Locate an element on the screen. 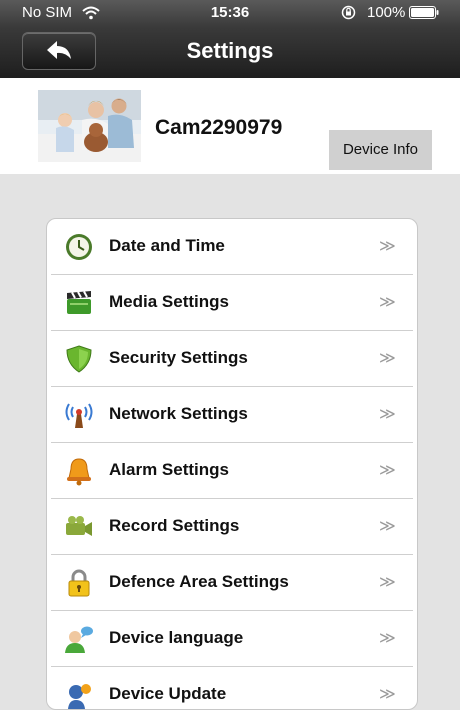 This screenshot has width=460, height=710. menu-item-label: Device Update is located at coordinates (168, 693).